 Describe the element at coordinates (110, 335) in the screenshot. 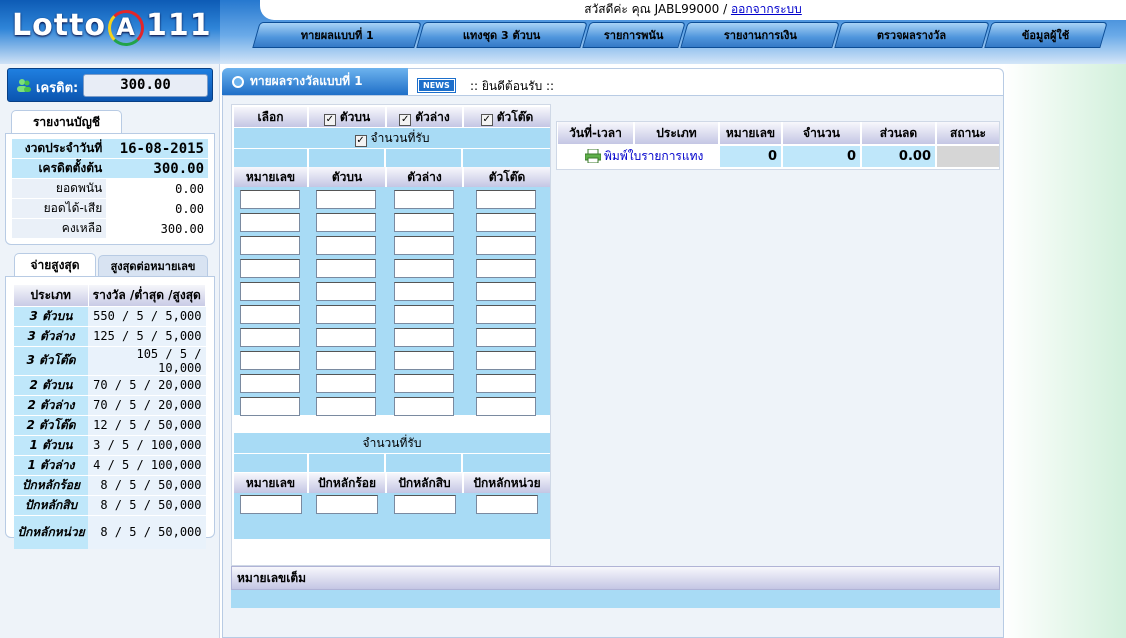

I see `table-row: 3 ตัวล่าง 125 / 5 / 5,000` at that location.